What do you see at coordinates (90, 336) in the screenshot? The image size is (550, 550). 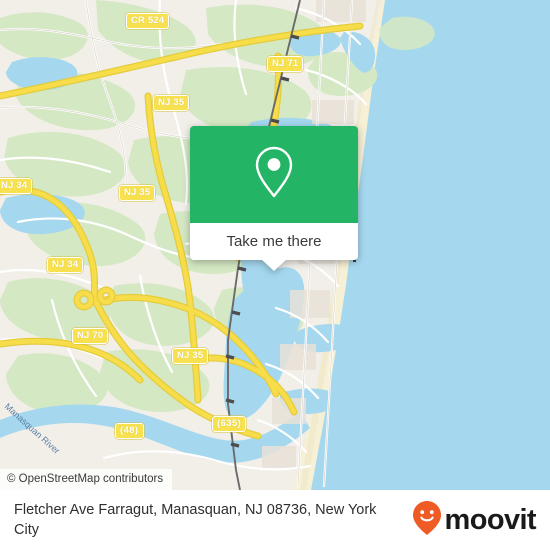 I see `road-shield: NJ 70` at bounding box center [90, 336].